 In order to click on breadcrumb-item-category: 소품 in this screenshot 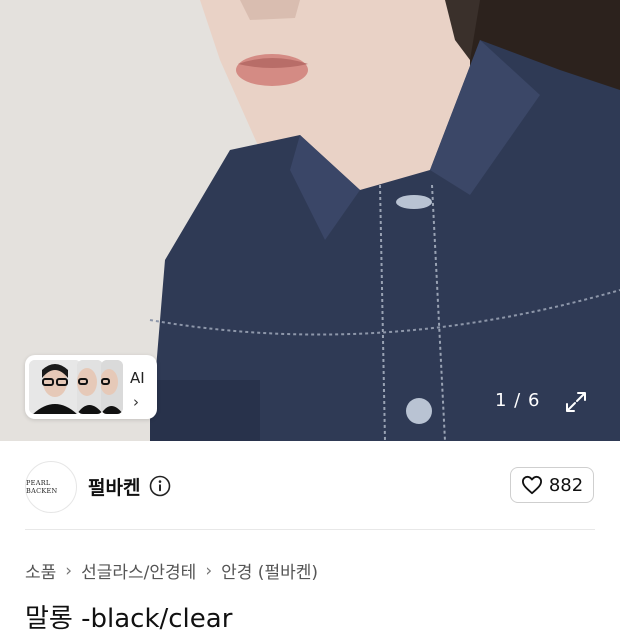, I will do `click(40, 570)`.